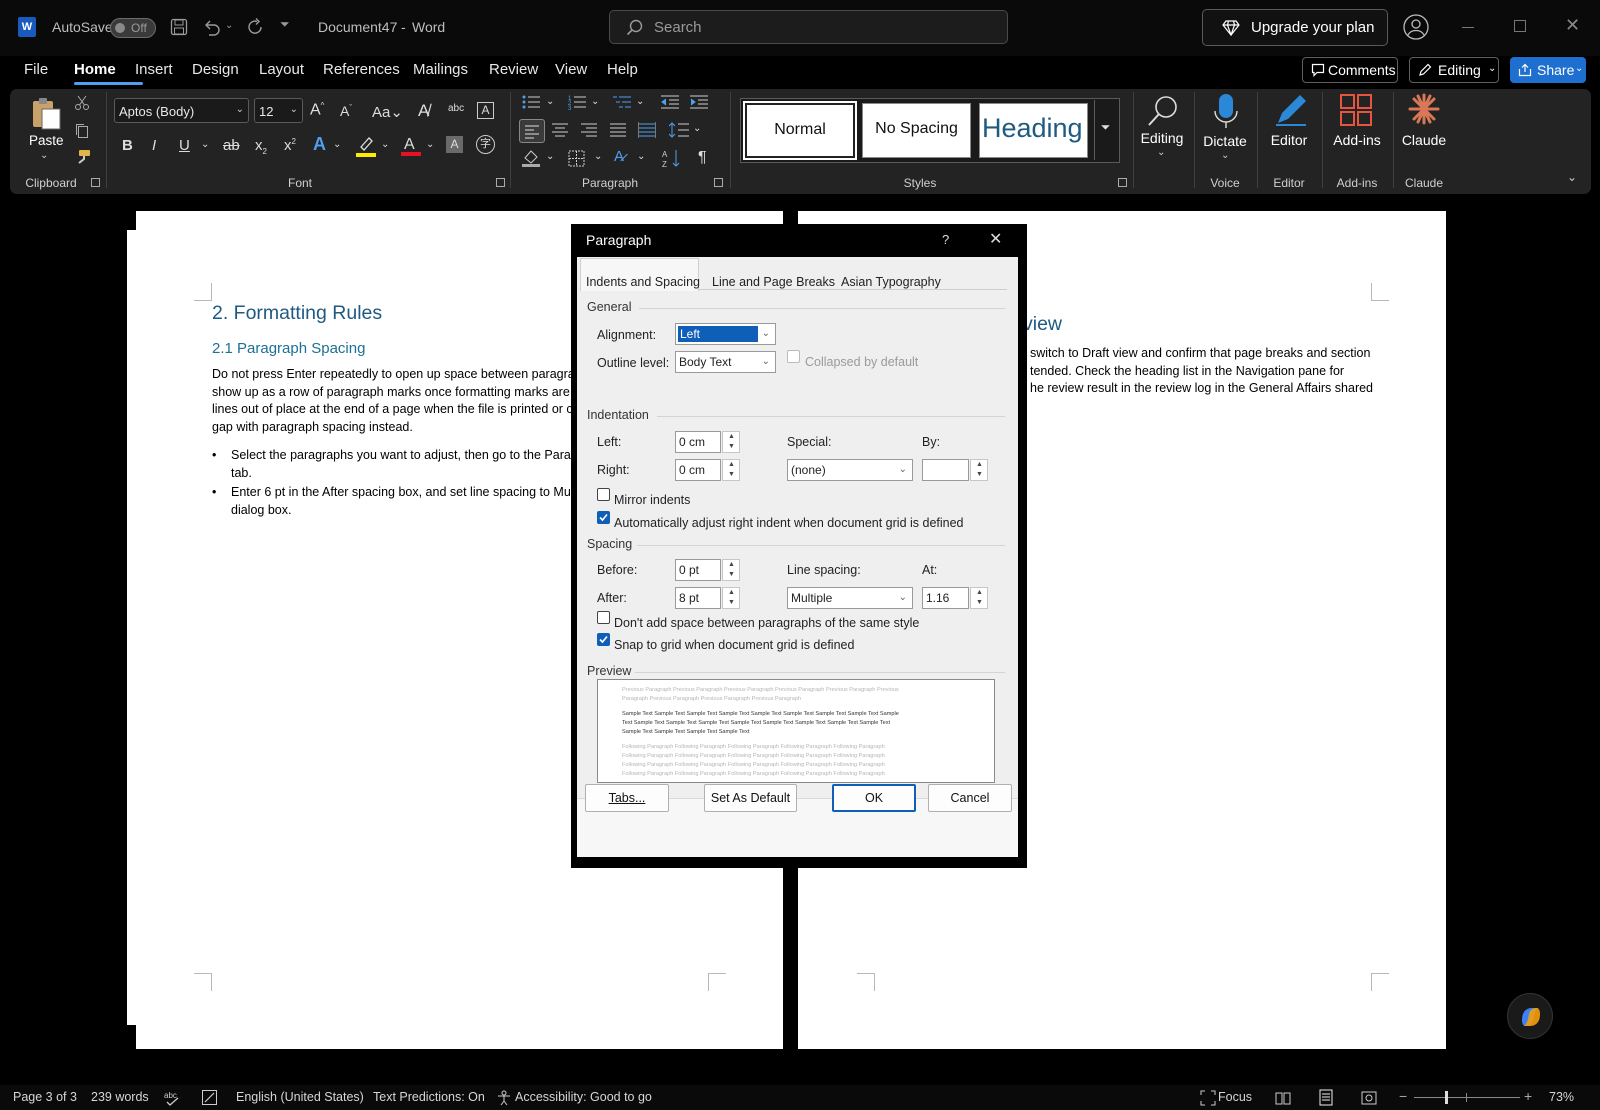 The height and width of the screenshot is (1110, 1600). Describe the element at coordinates (1235, 1097) in the screenshot. I see `focus-button: Focus` at that location.